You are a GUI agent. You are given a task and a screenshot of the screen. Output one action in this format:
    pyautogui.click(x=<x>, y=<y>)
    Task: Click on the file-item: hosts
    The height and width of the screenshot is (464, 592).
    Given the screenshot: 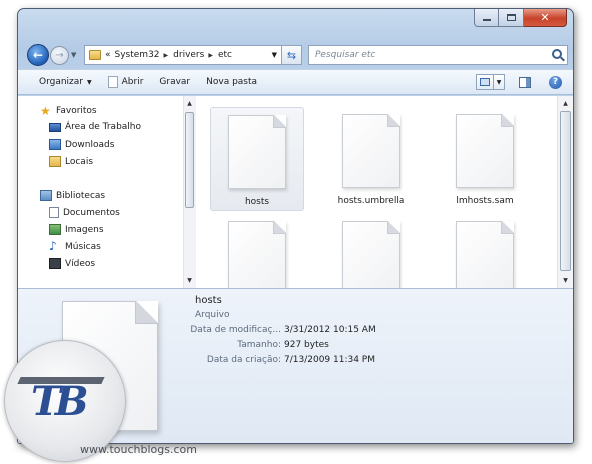 What is the action you would take?
    pyautogui.click(x=257, y=159)
    